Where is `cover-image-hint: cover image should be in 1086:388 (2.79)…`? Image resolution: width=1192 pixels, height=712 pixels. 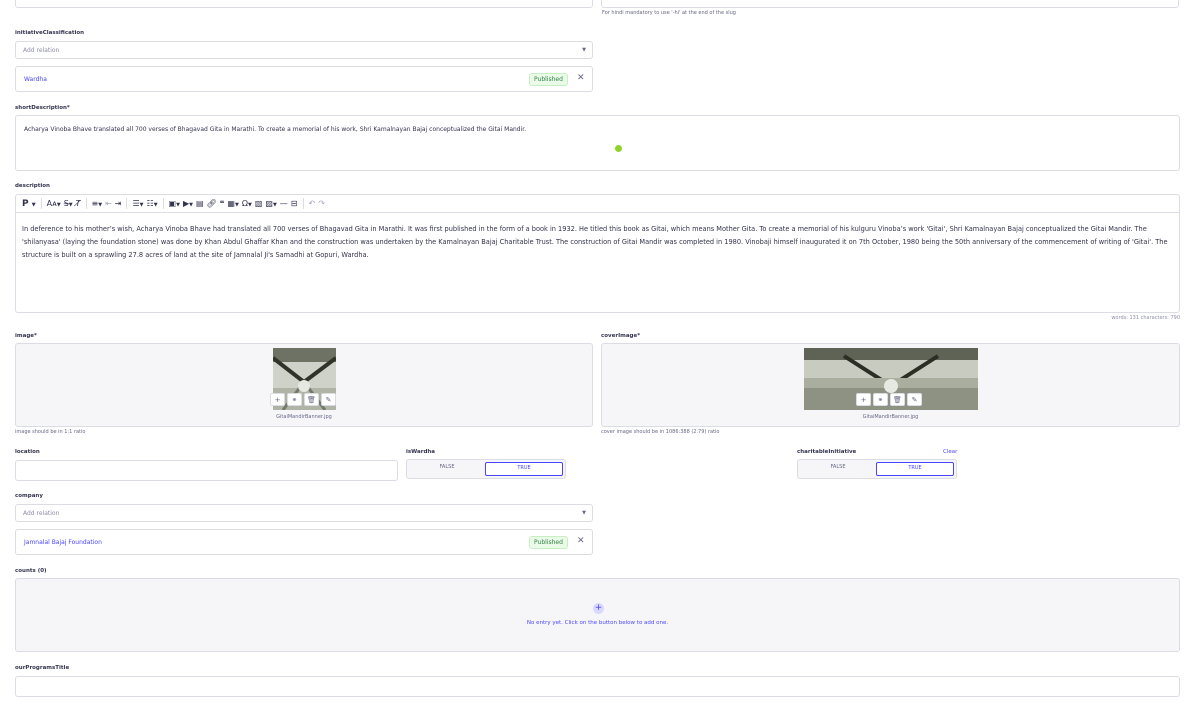 cover-image-hint: cover image should be in 1086:388 (2.79)… is located at coordinates (660, 432).